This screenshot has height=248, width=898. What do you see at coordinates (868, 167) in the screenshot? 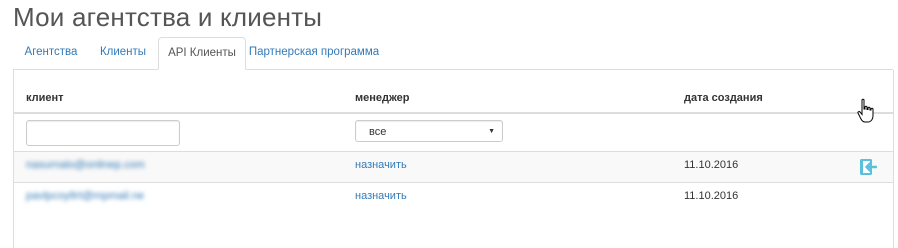
I see `login-arrow-icon` at bounding box center [868, 167].